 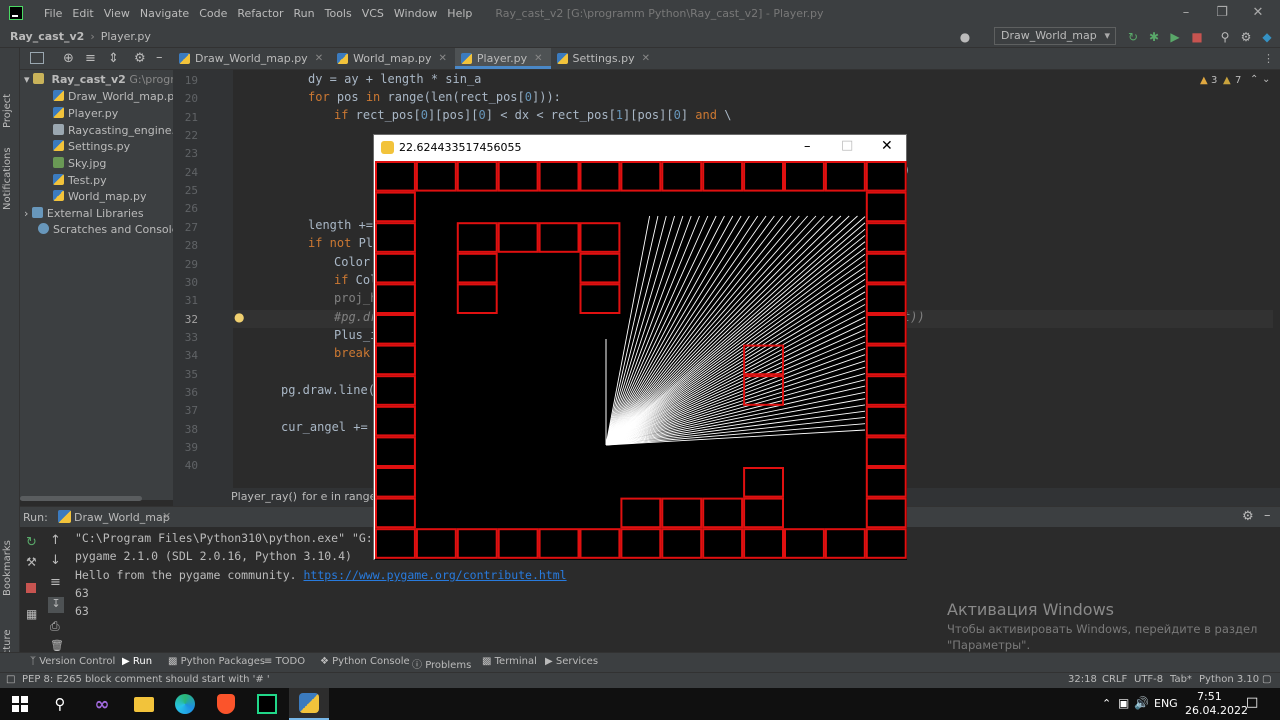 I want to click on warning-icon: ▲, so click(x=1204, y=80).